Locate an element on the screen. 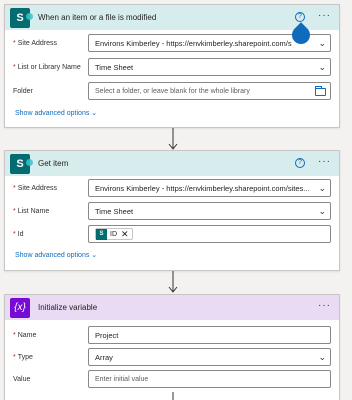 The height and width of the screenshot is (400, 352). id-input: S ID ✕ is located at coordinates (209, 234).